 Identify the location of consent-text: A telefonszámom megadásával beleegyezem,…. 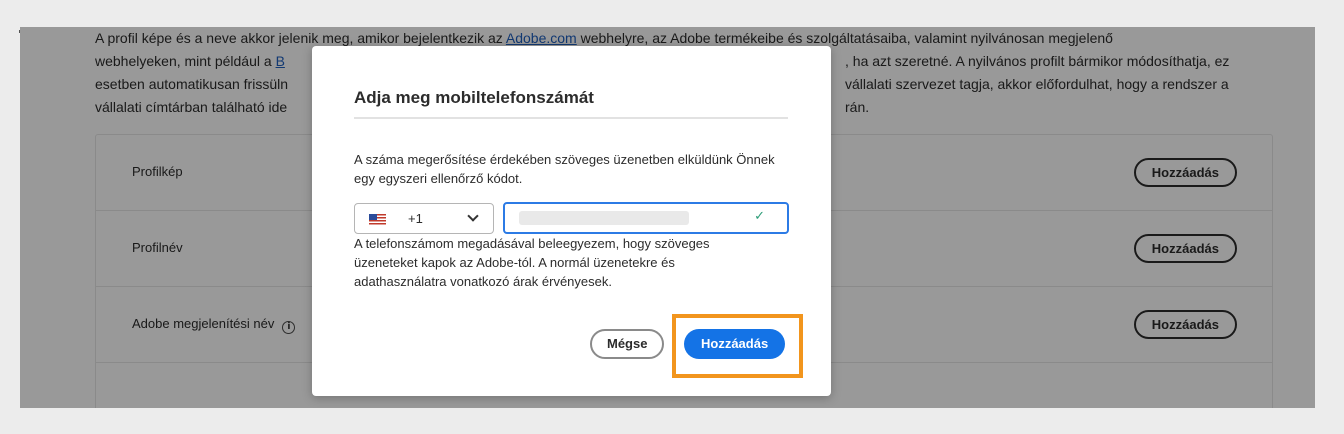
(532, 262).